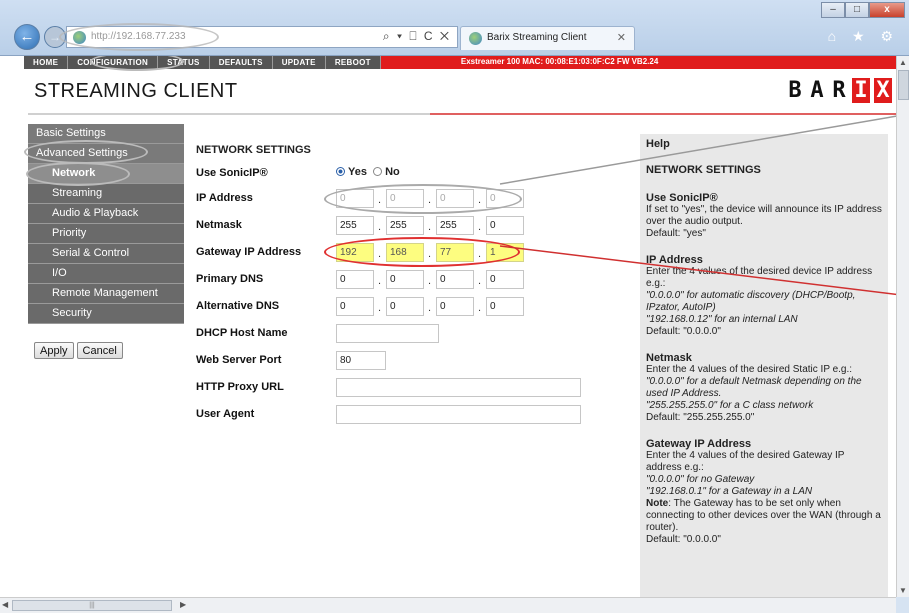 This screenshot has width=909, height=613. I want to click on nav-defaults: DEFAULTS, so click(241, 62).